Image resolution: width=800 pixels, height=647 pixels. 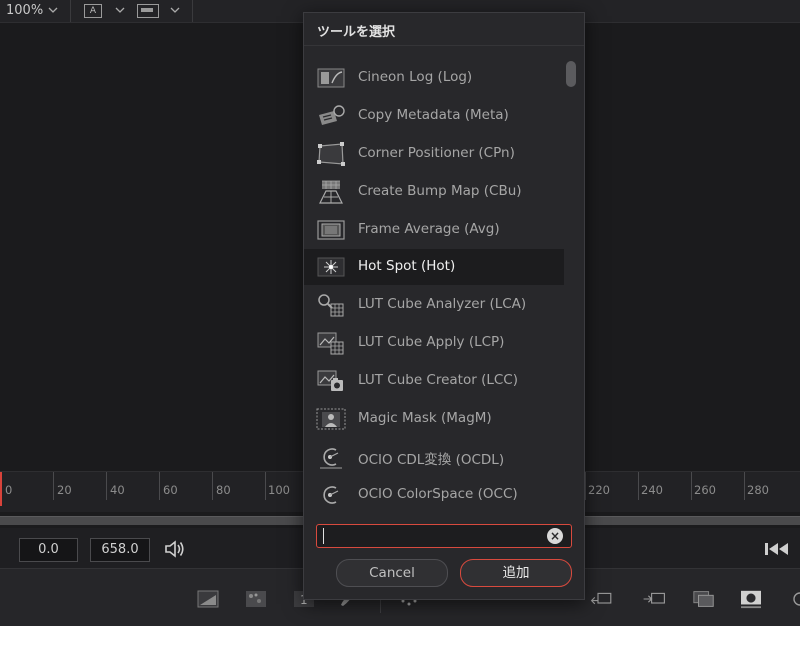 I want to click on tool-item-label: Copy Metadata (Meta), so click(x=433, y=115).